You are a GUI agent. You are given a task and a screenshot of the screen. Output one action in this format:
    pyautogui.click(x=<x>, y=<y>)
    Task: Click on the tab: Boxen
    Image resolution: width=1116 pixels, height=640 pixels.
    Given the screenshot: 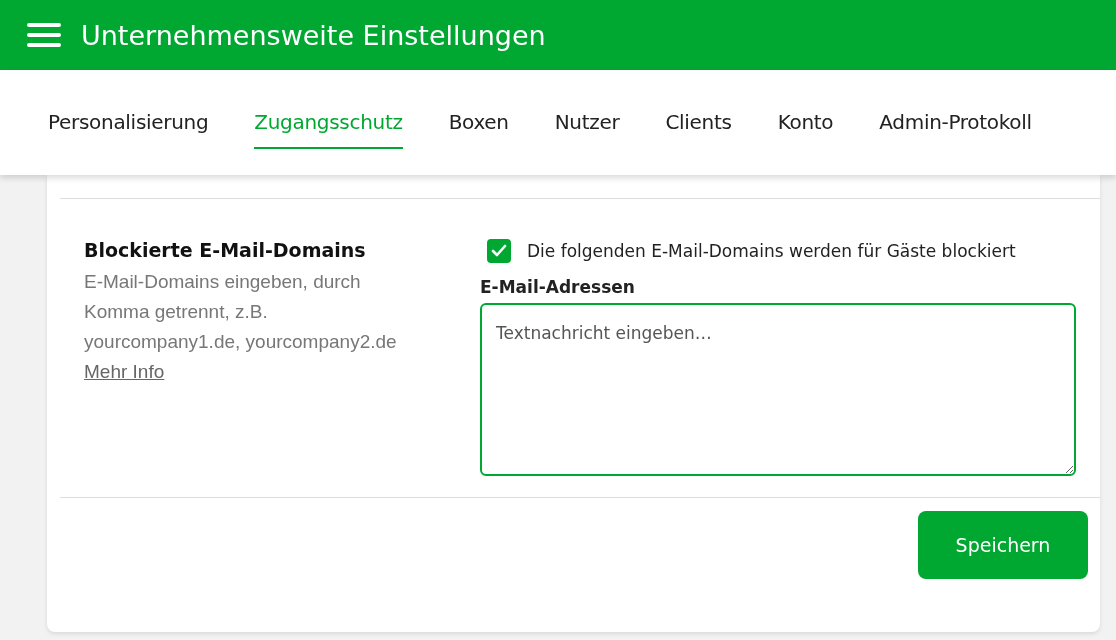 What is the action you would take?
    pyautogui.click(x=478, y=122)
    